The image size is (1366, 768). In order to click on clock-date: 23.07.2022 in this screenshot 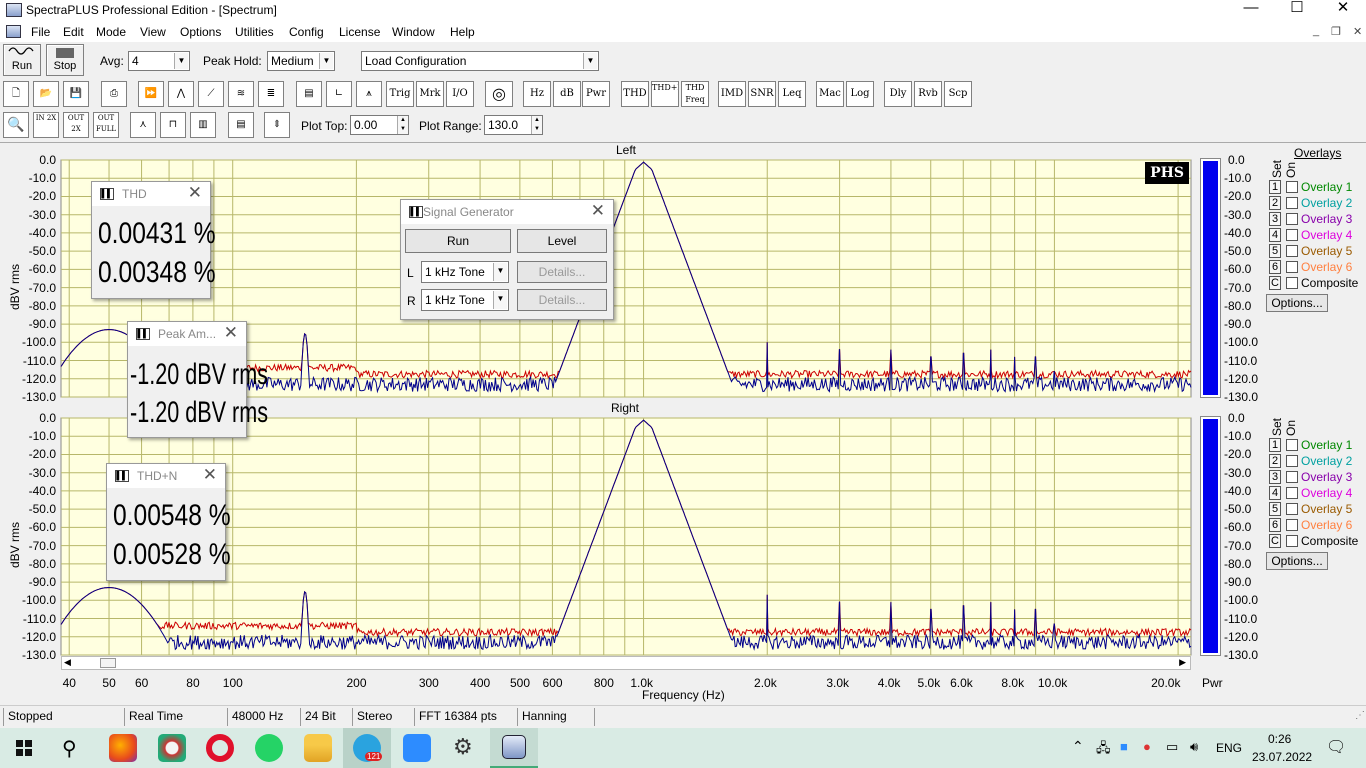, I will do `click(1282, 757)`.